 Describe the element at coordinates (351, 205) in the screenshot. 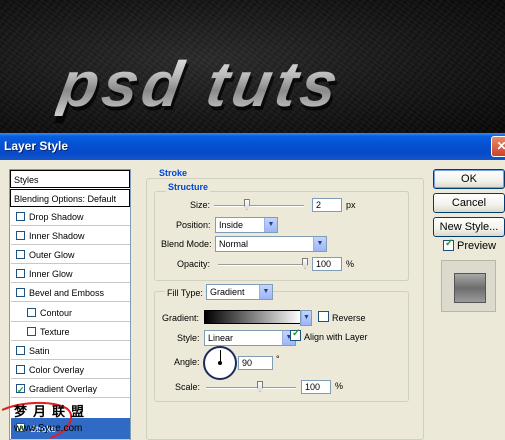

I see `size-unit: px` at that location.